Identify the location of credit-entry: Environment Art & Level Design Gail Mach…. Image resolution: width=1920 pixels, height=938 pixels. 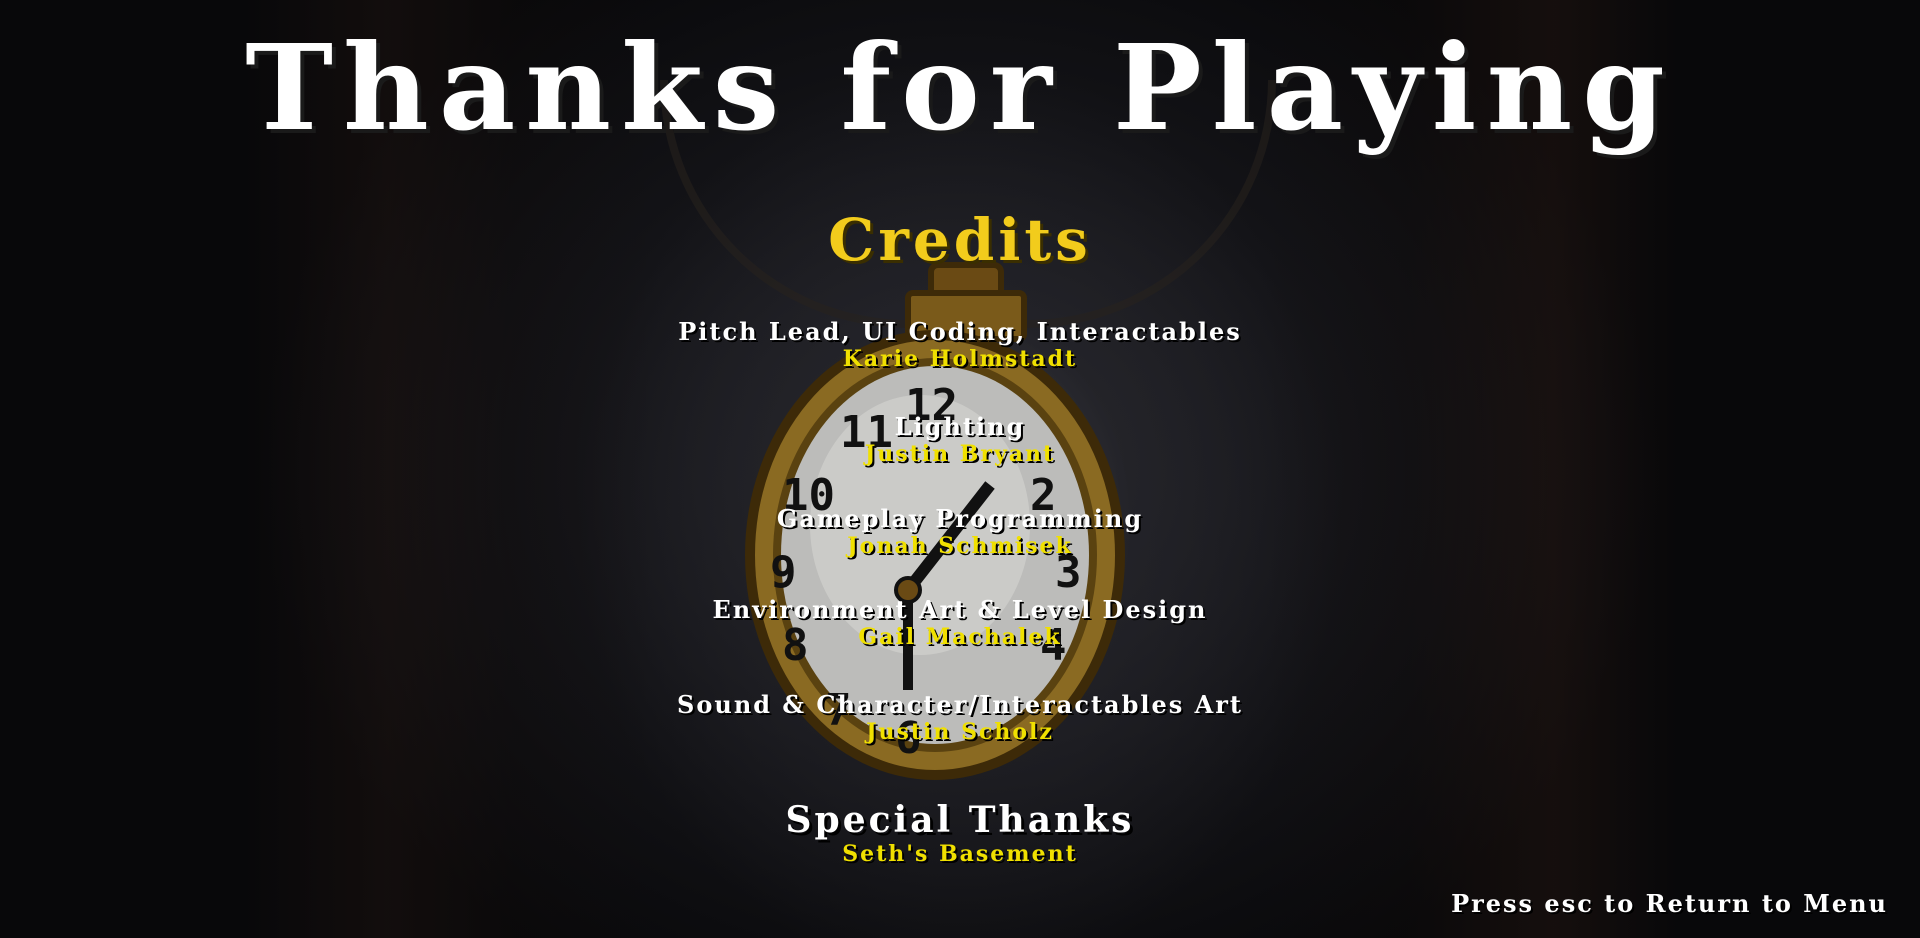
(960, 623).